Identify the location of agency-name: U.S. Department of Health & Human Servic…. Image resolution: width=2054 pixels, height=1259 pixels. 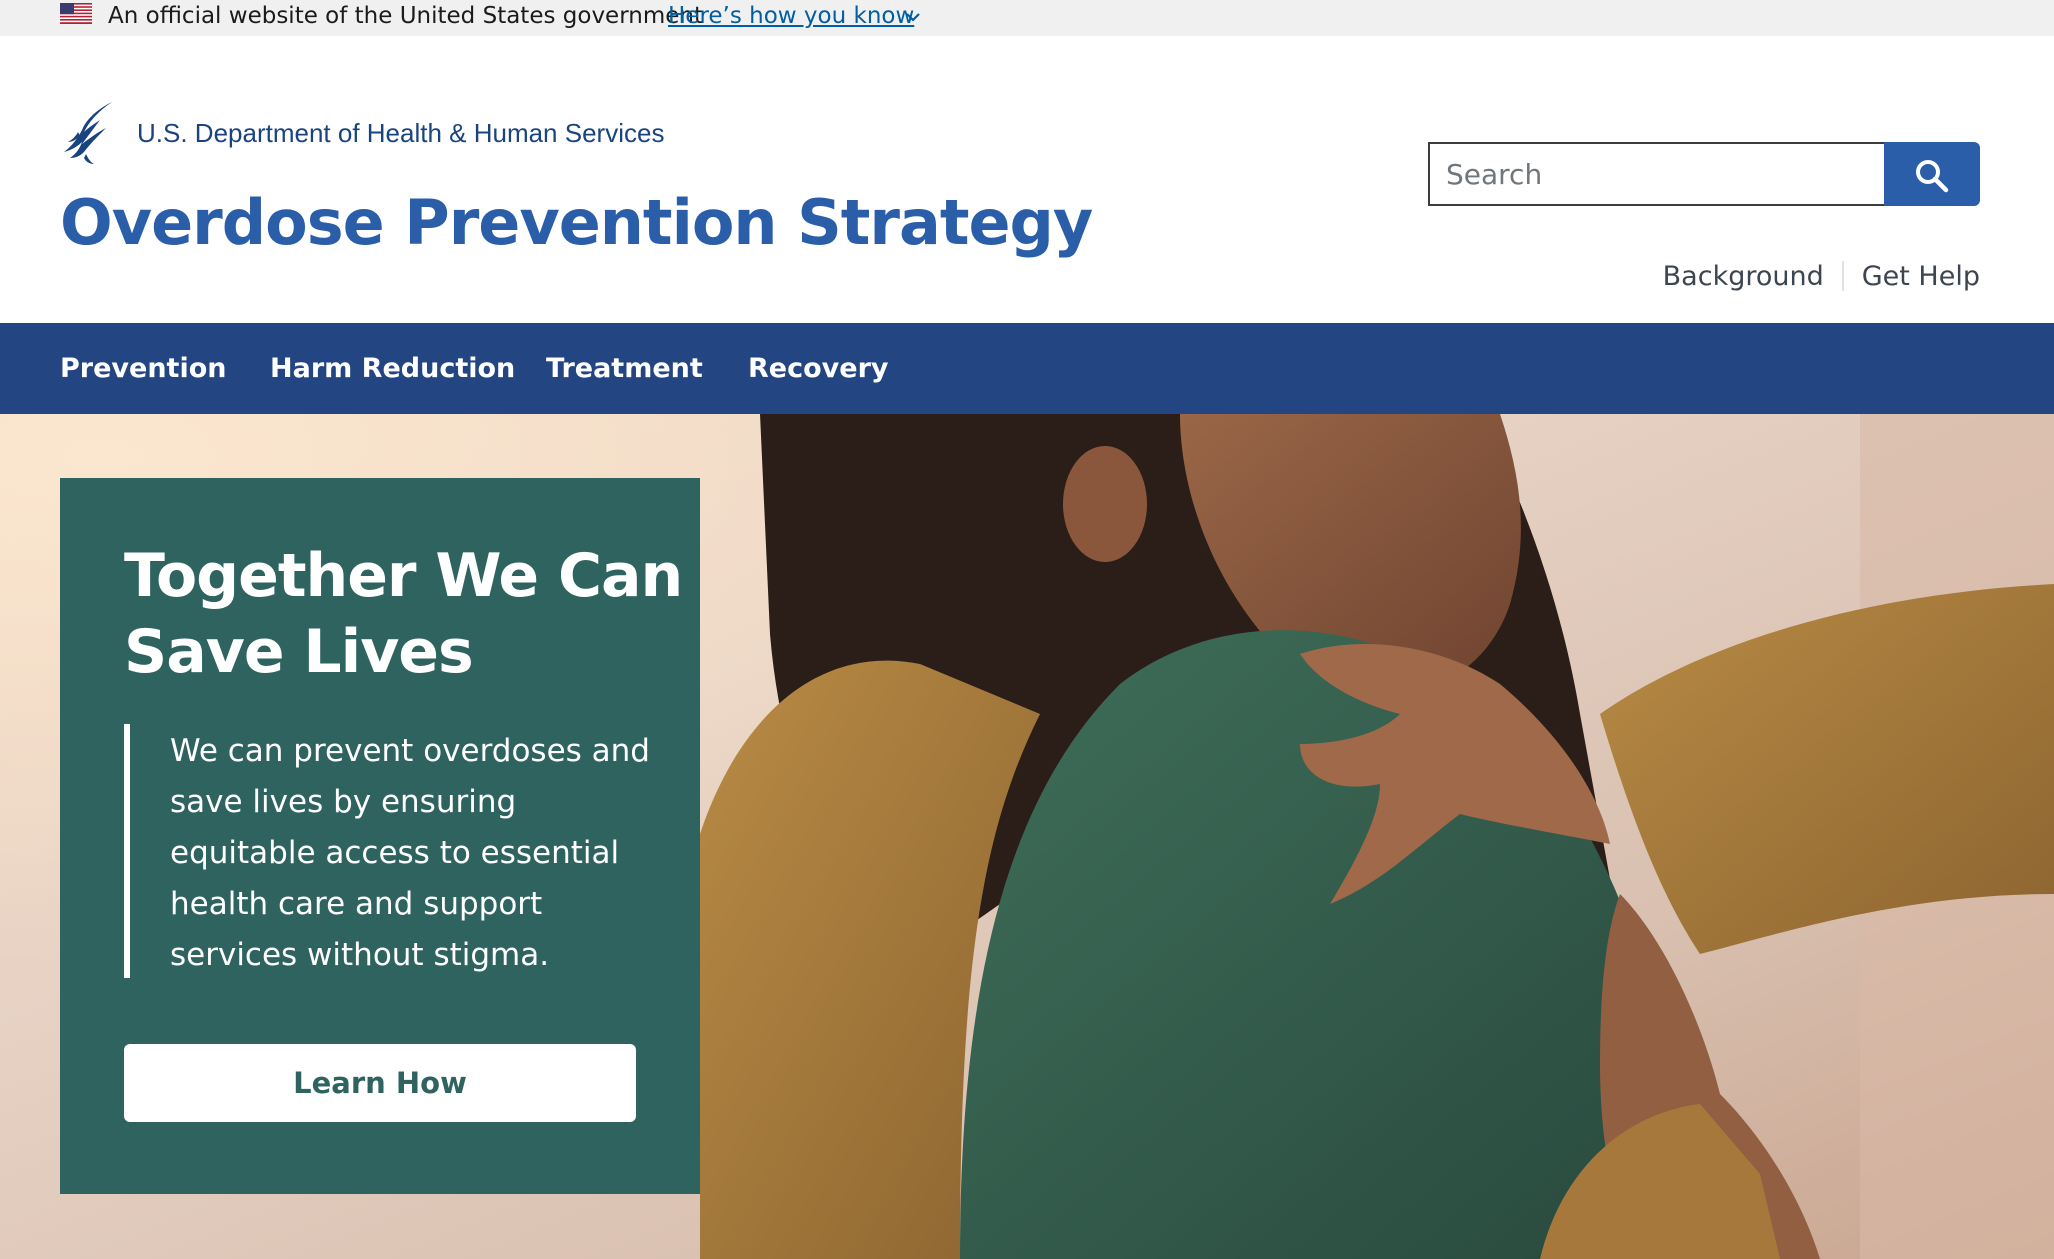
(400, 133).